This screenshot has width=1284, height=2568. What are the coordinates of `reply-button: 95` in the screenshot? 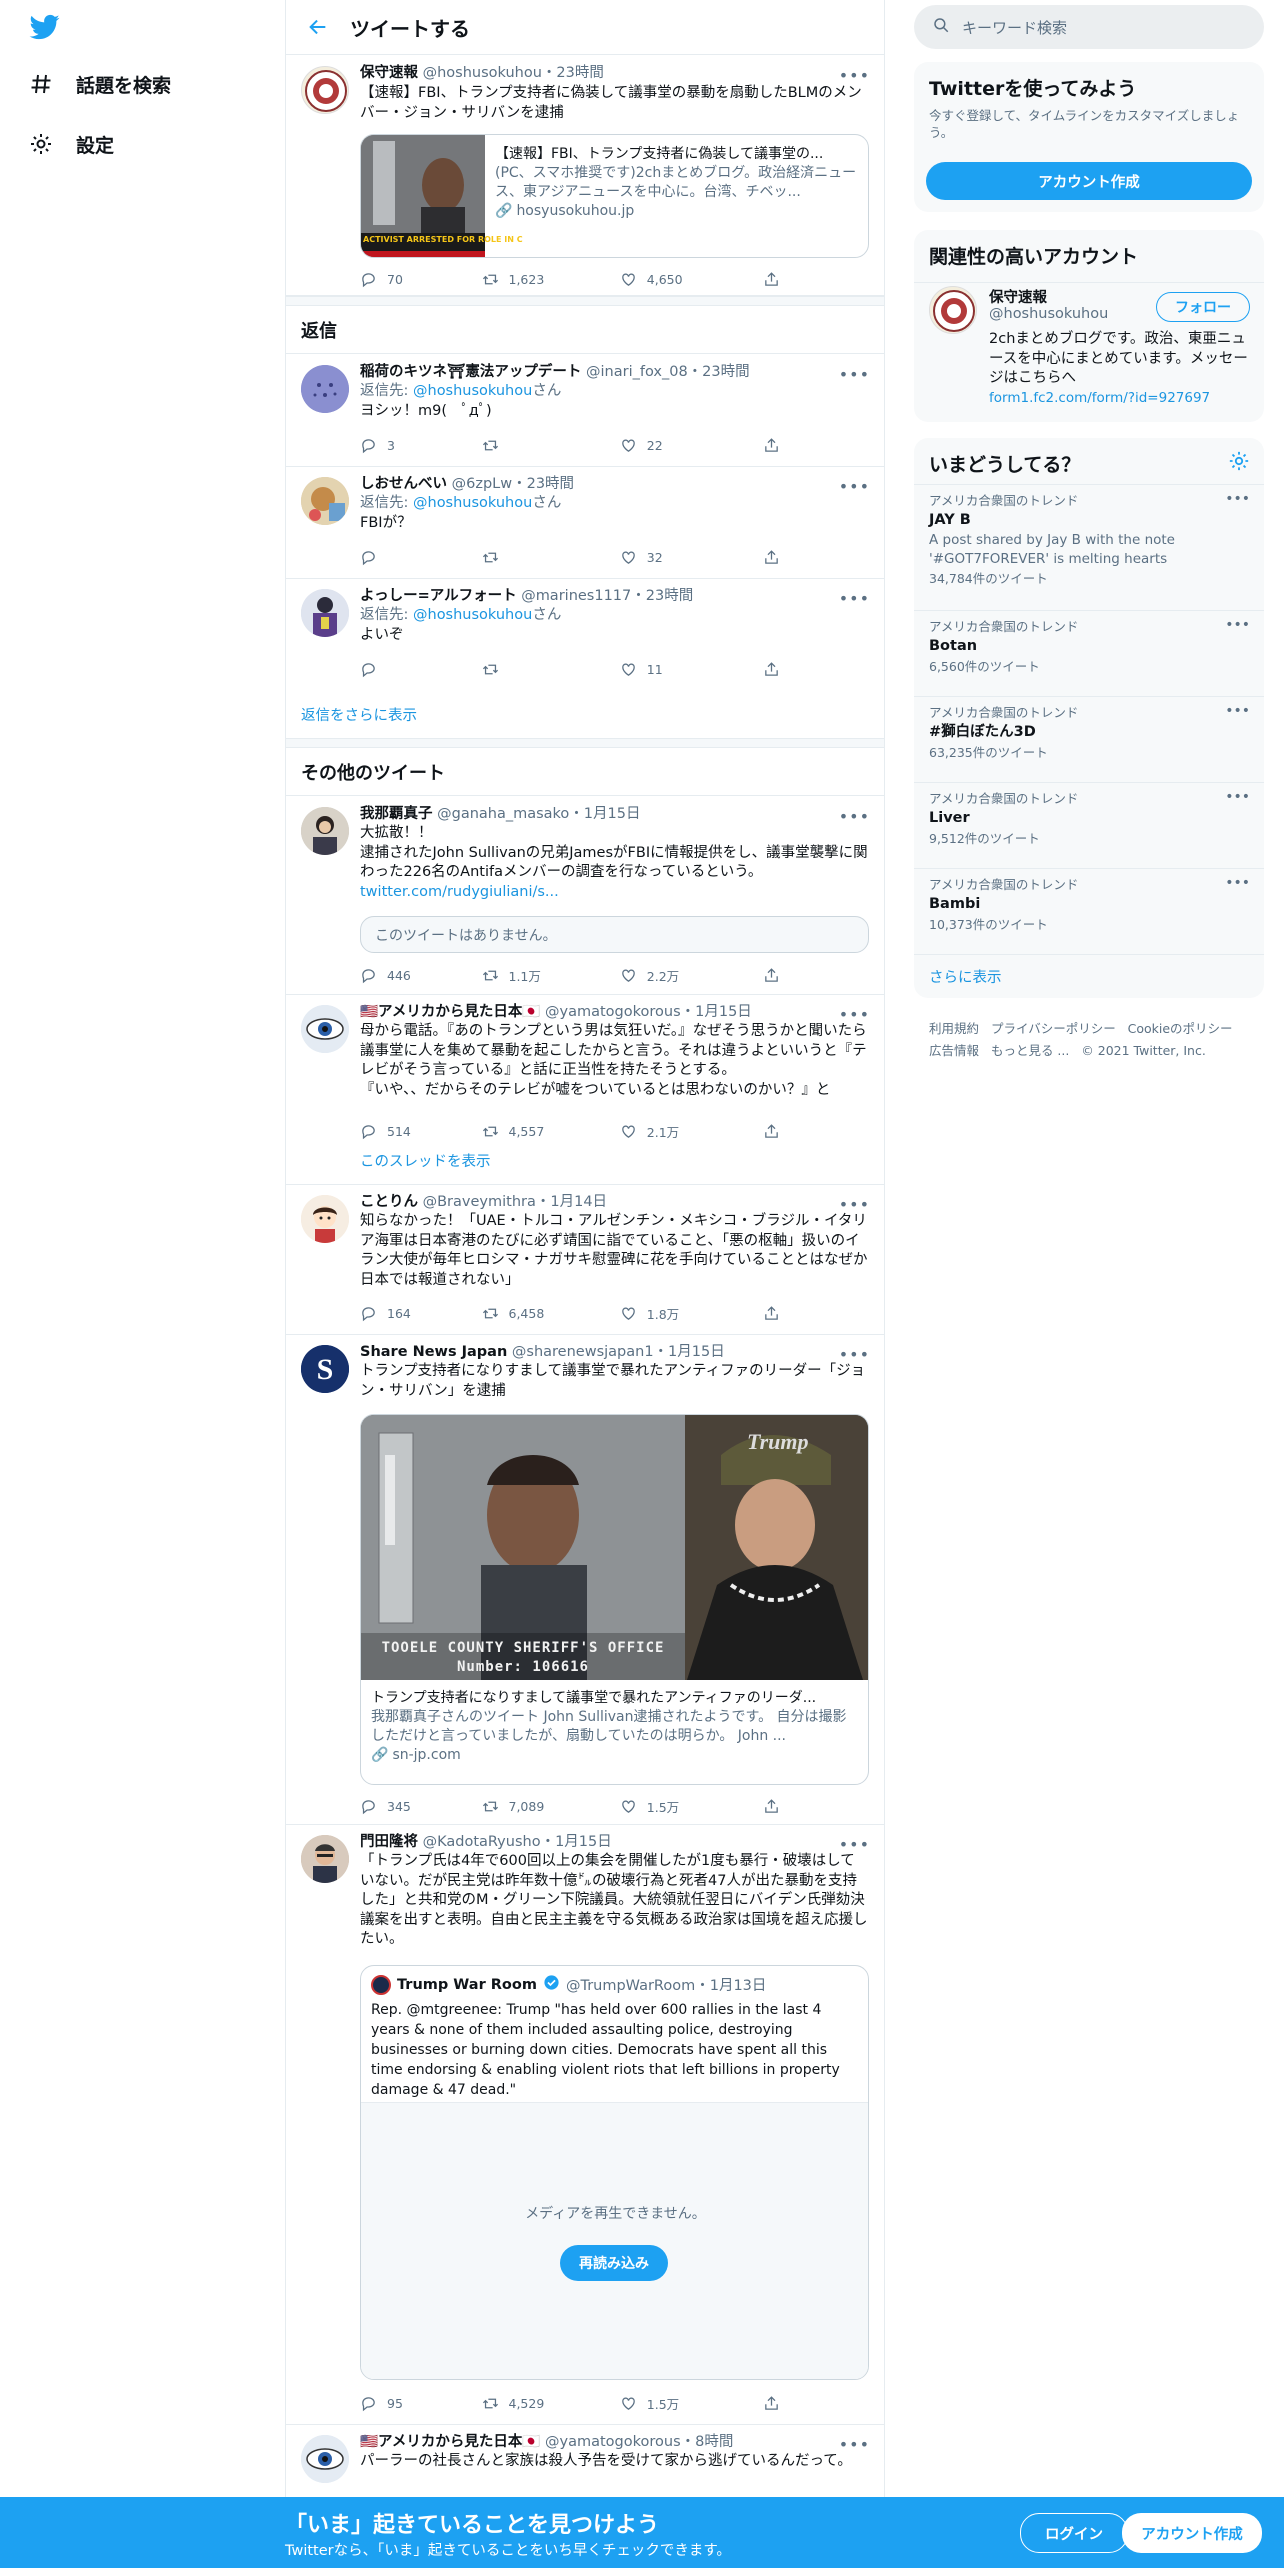 It's located at (421, 2403).